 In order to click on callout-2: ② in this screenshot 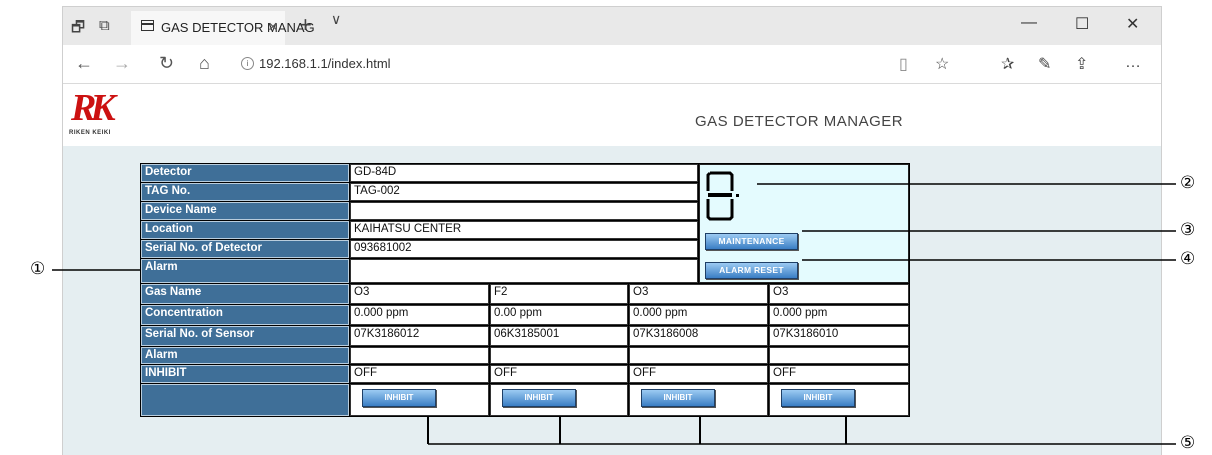, I will do `click(1188, 182)`.